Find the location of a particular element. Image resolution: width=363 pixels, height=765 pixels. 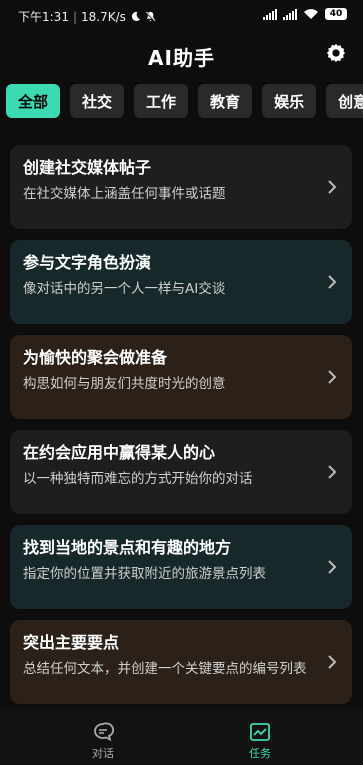

task-card-desc: 总结任何文本，并创建一个关键要点的编号列表 is located at coordinates (165, 669).